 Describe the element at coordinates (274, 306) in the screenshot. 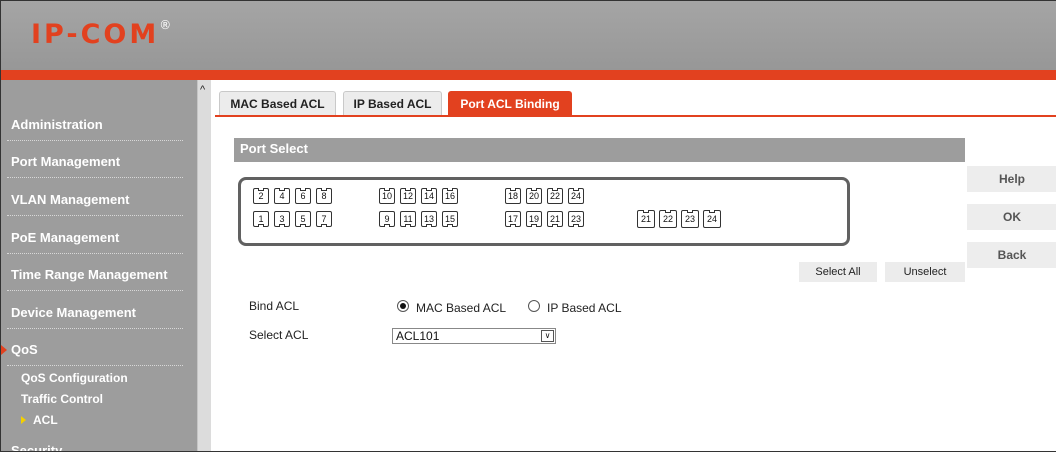

I see `bind-acl-label: Bind ACL` at that location.